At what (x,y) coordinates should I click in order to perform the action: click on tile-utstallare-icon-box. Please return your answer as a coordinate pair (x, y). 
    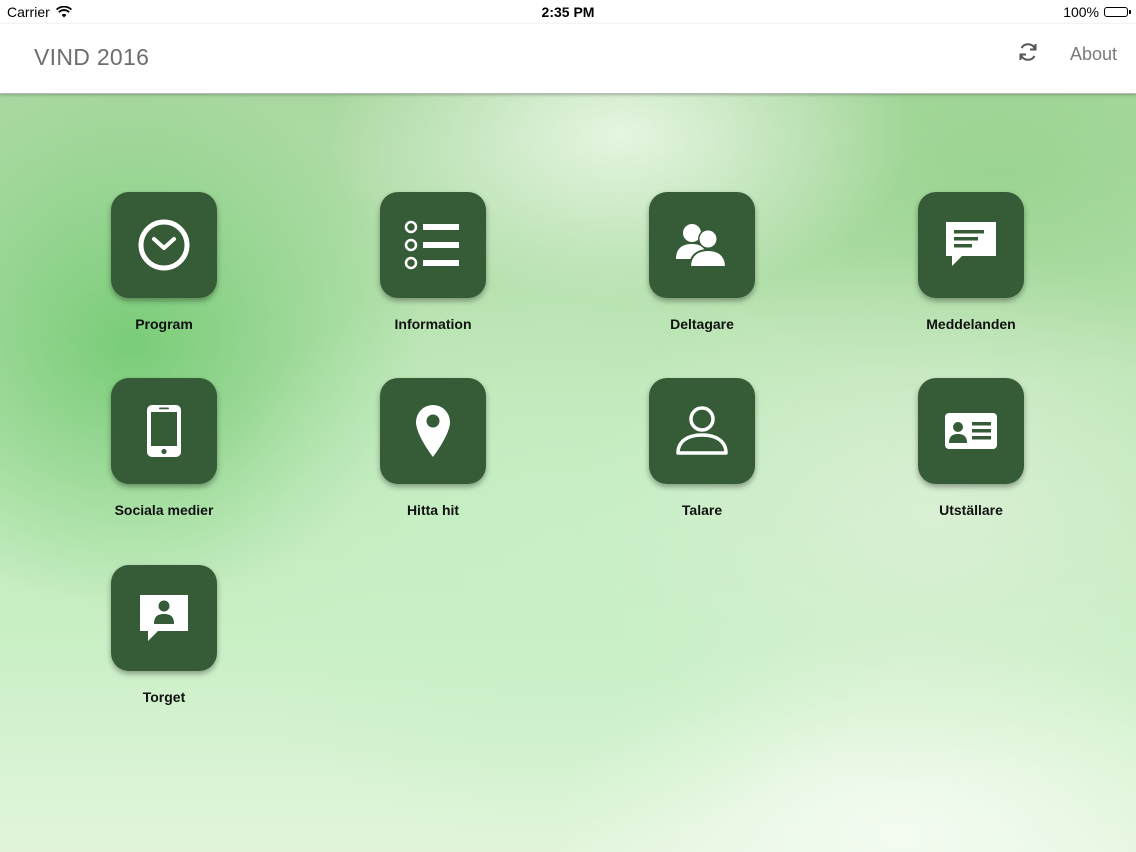
    Looking at the image, I should click on (971, 431).